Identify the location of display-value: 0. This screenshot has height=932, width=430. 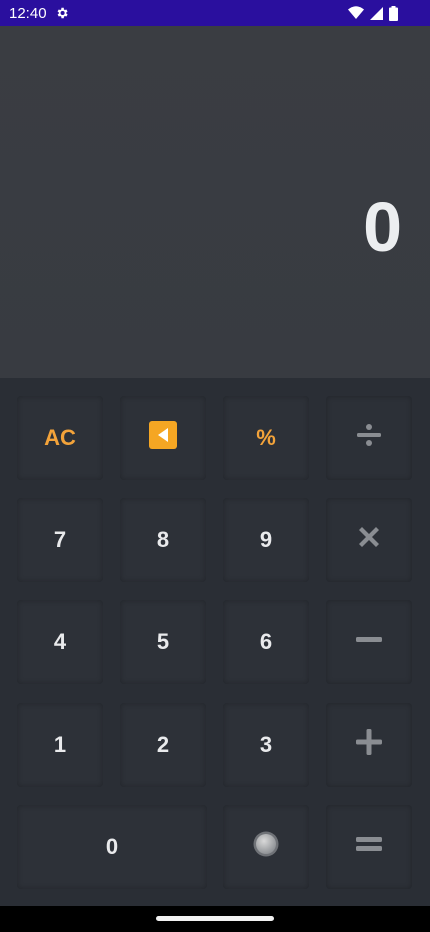
(382, 227).